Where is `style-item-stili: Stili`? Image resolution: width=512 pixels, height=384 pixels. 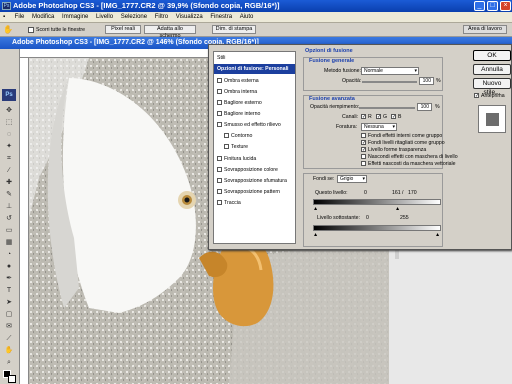 style-item-stili: Stili is located at coordinates (254, 58).